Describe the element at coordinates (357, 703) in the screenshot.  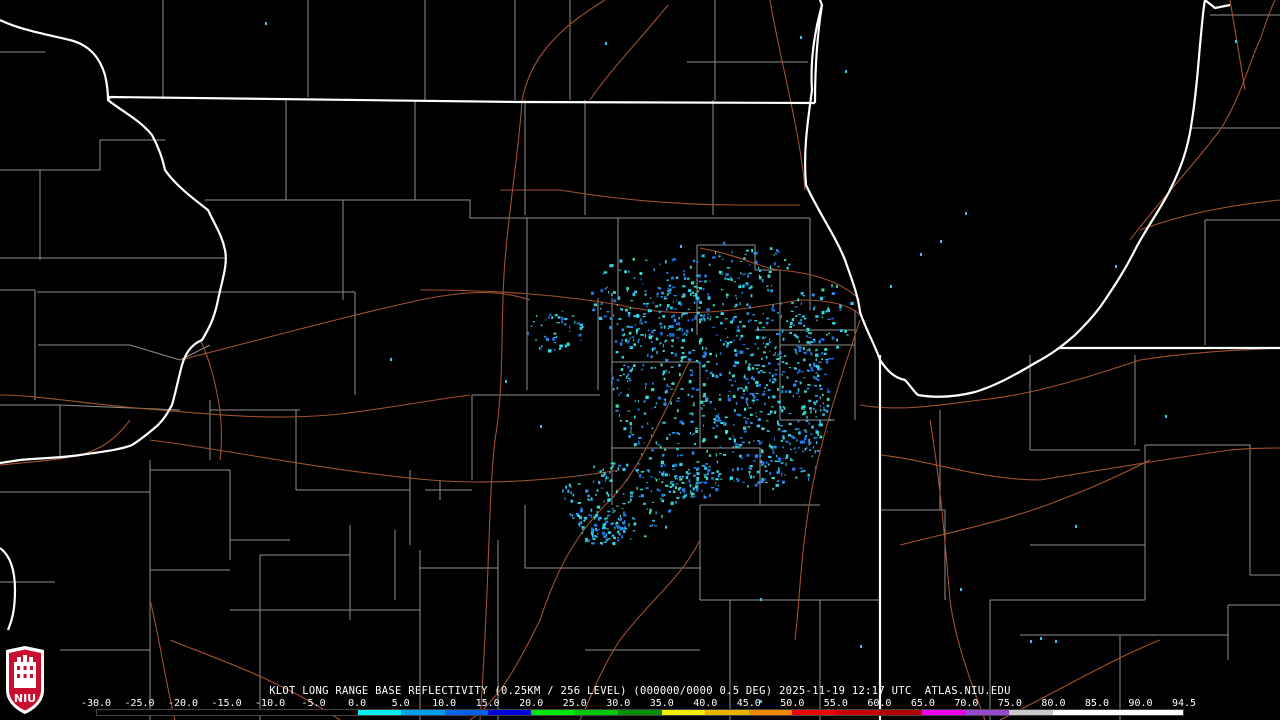
I see `scale-label: 0.0` at that location.